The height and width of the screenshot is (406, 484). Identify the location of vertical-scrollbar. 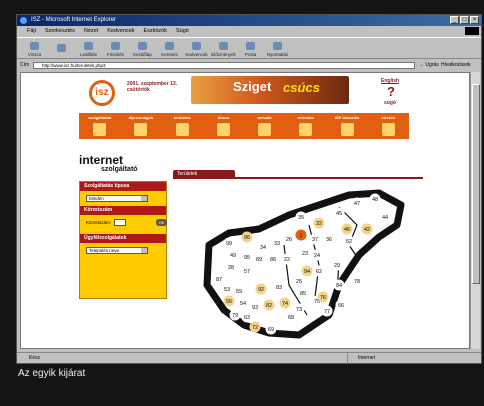
(475, 210).